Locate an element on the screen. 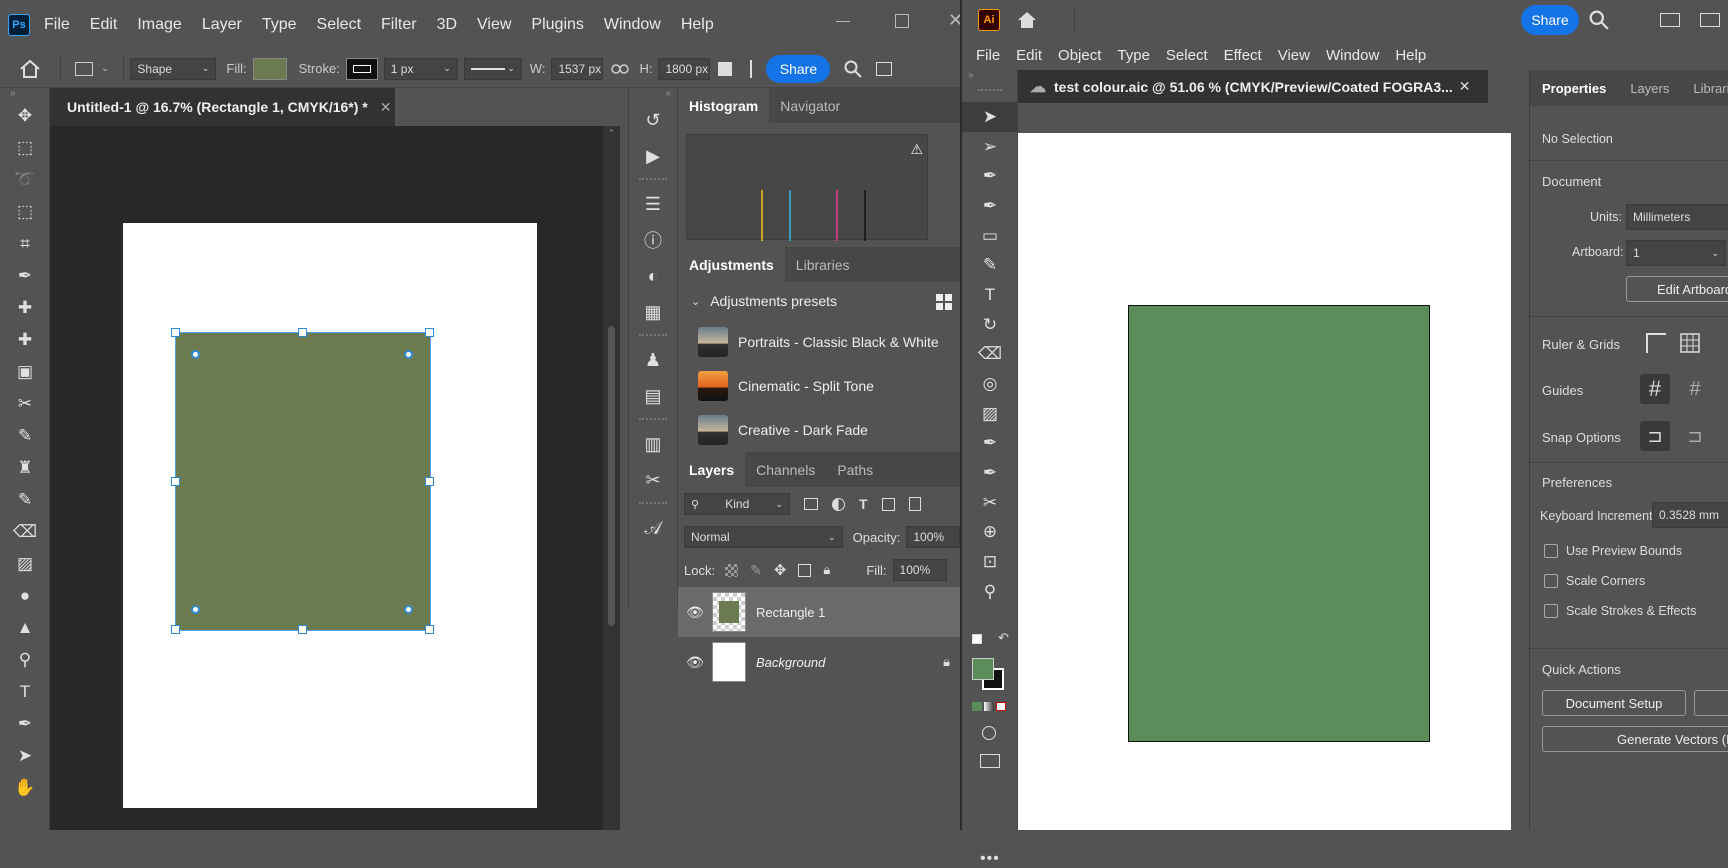 Image resolution: width=1728 pixels, height=868 pixels. ps-menu-item: Edit is located at coordinates (104, 25).